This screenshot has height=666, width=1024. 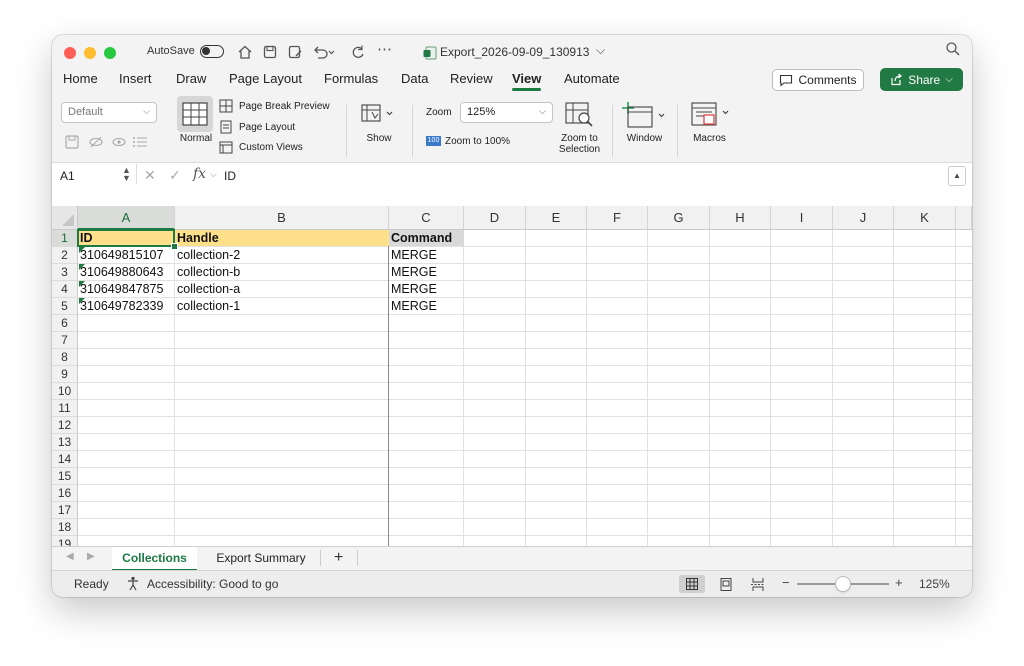 What do you see at coordinates (899, 582) in the screenshot?
I see `zoom-in-button: +` at bounding box center [899, 582].